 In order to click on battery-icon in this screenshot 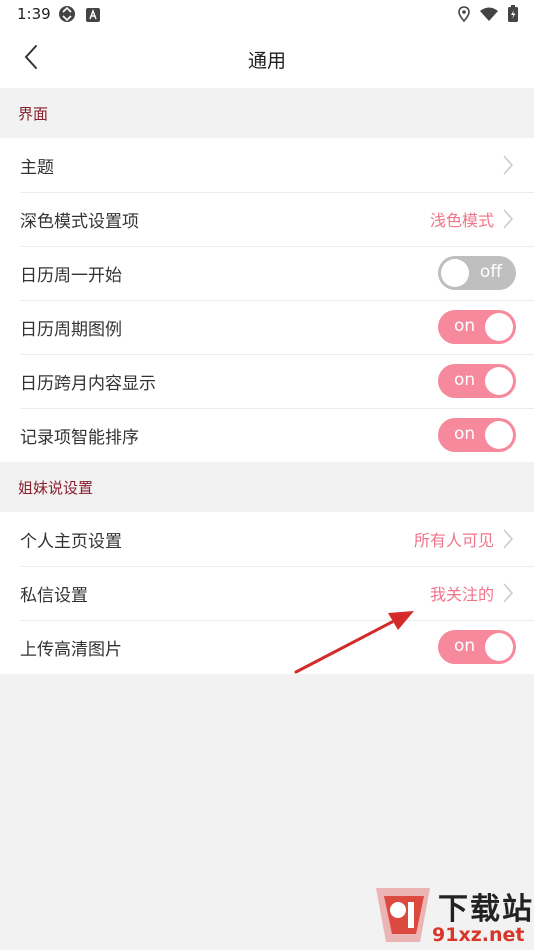, I will do `click(513, 15)`.